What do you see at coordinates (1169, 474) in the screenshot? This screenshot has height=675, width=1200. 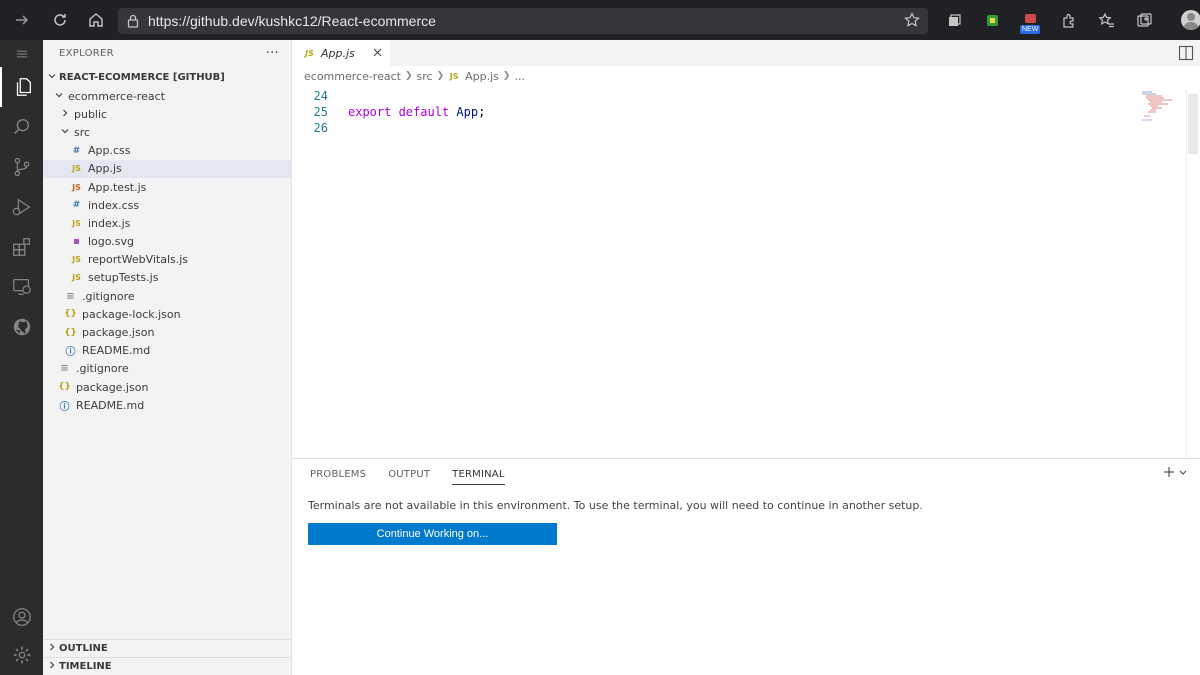 I see `new-terminal-icon` at bounding box center [1169, 474].